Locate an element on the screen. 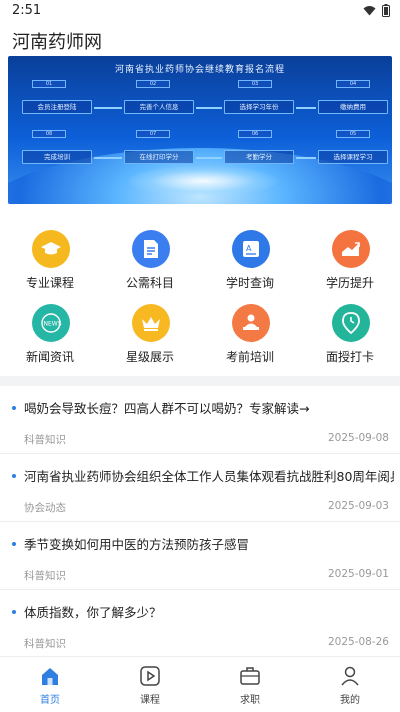 The height and width of the screenshot is (712, 400). play-icon is located at coordinates (150, 676).